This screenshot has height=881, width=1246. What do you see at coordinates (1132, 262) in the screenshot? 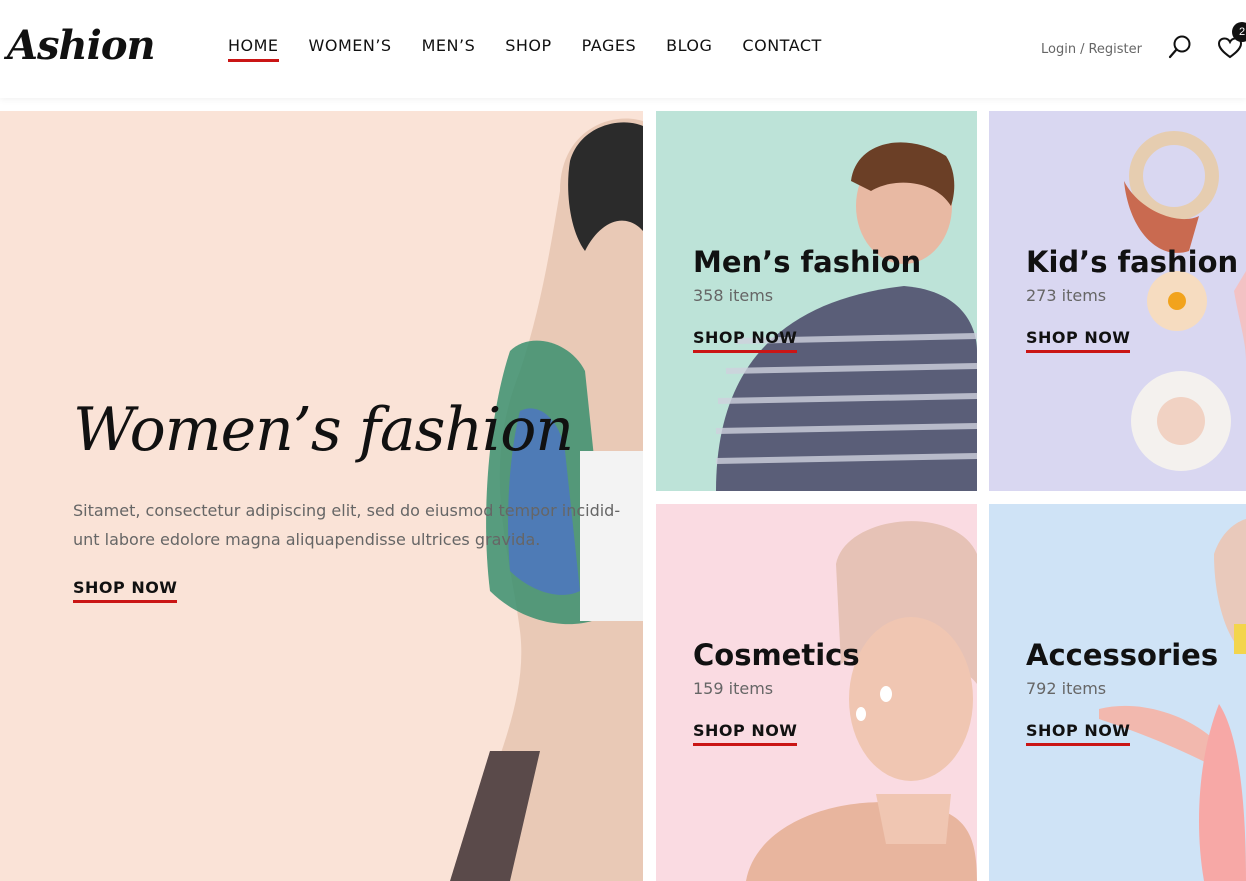
I see `category-title: Kid’s fashion` at bounding box center [1132, 262].